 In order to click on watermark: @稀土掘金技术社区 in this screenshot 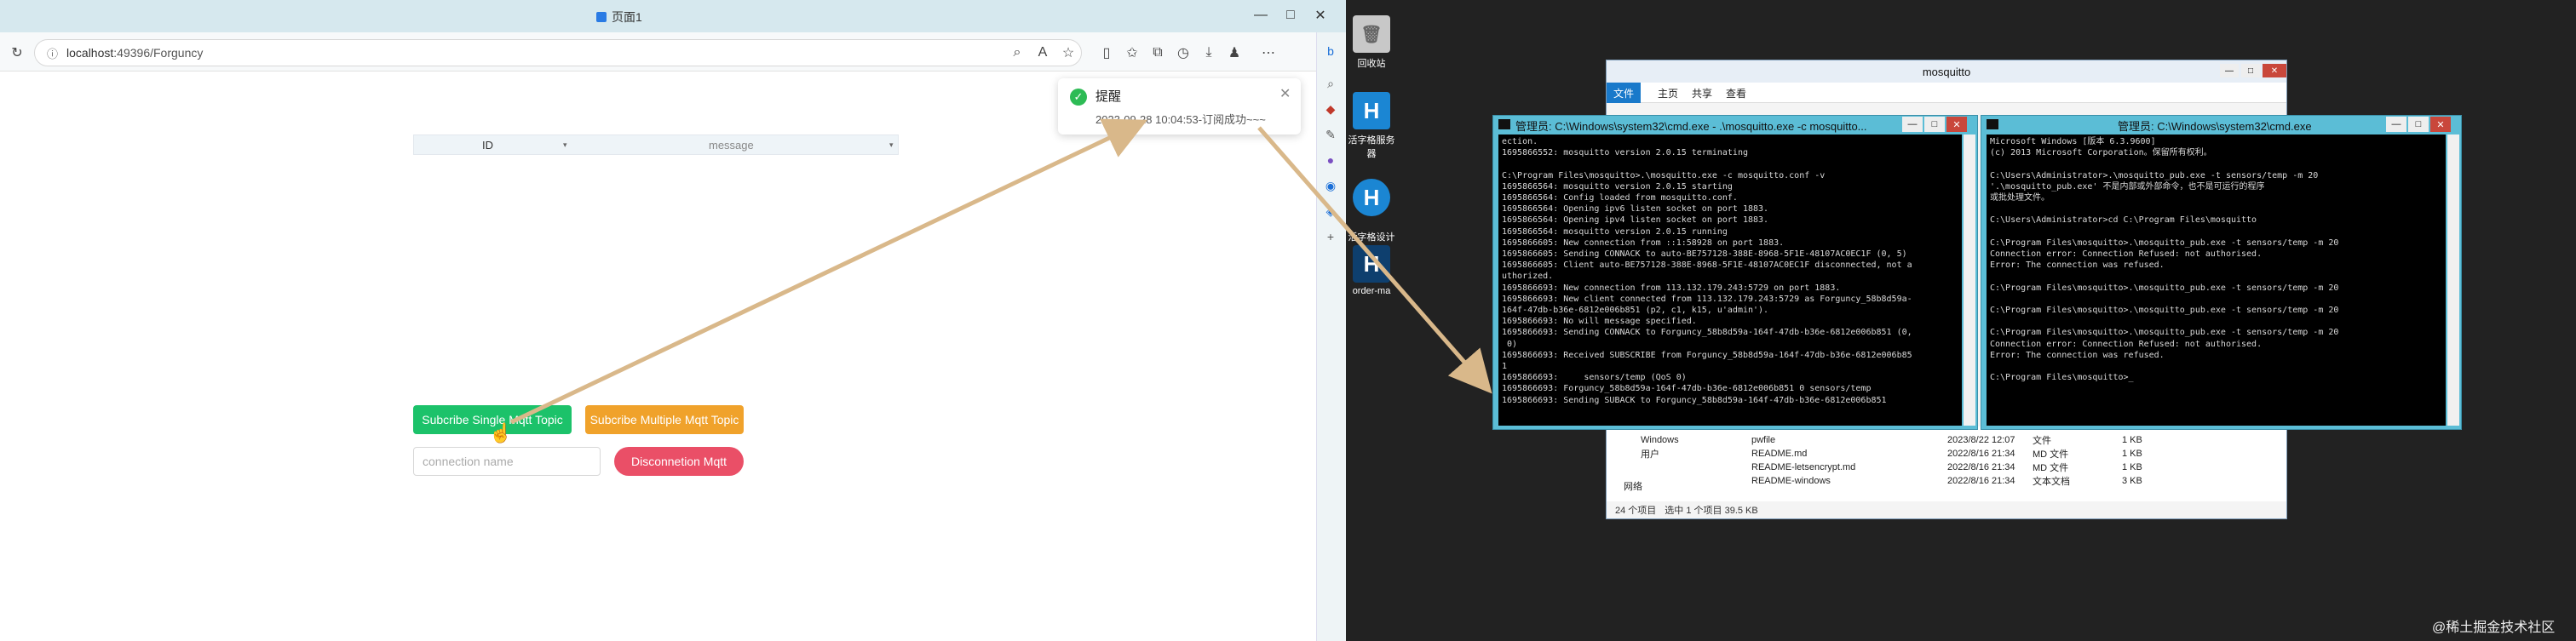, I will do `click(2494, 628)`.